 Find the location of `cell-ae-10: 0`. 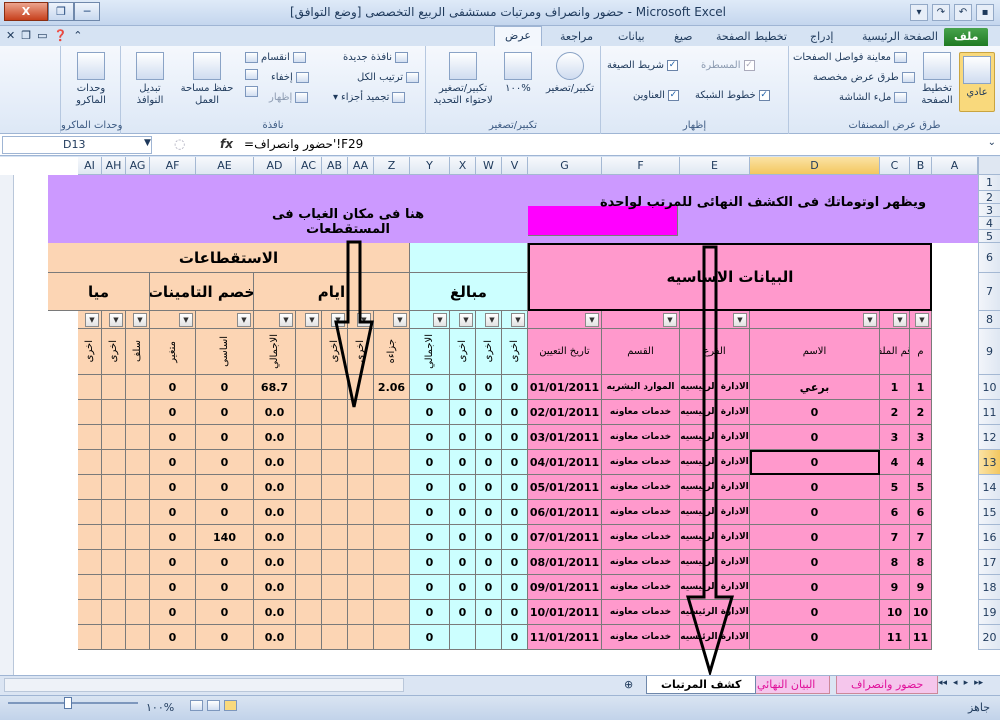

cell-ae-10: 0 is located at coordinates (225, 387).